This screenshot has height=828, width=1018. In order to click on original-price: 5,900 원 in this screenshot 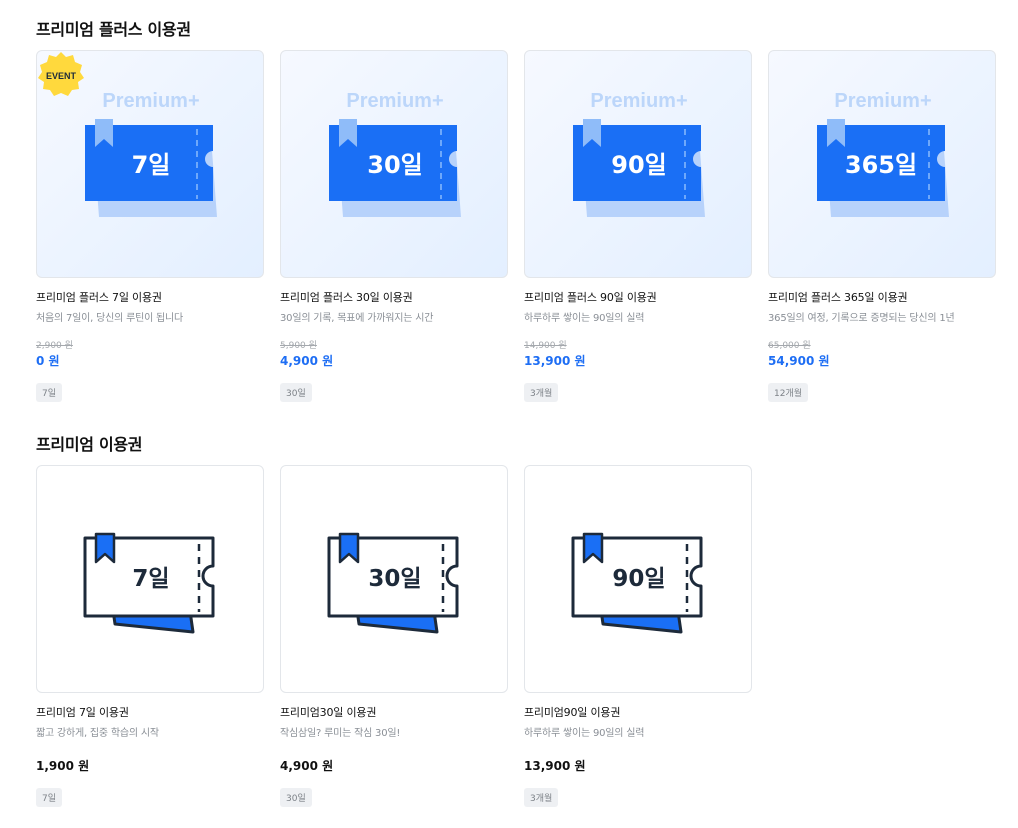, I will do `click(298, 346)`.